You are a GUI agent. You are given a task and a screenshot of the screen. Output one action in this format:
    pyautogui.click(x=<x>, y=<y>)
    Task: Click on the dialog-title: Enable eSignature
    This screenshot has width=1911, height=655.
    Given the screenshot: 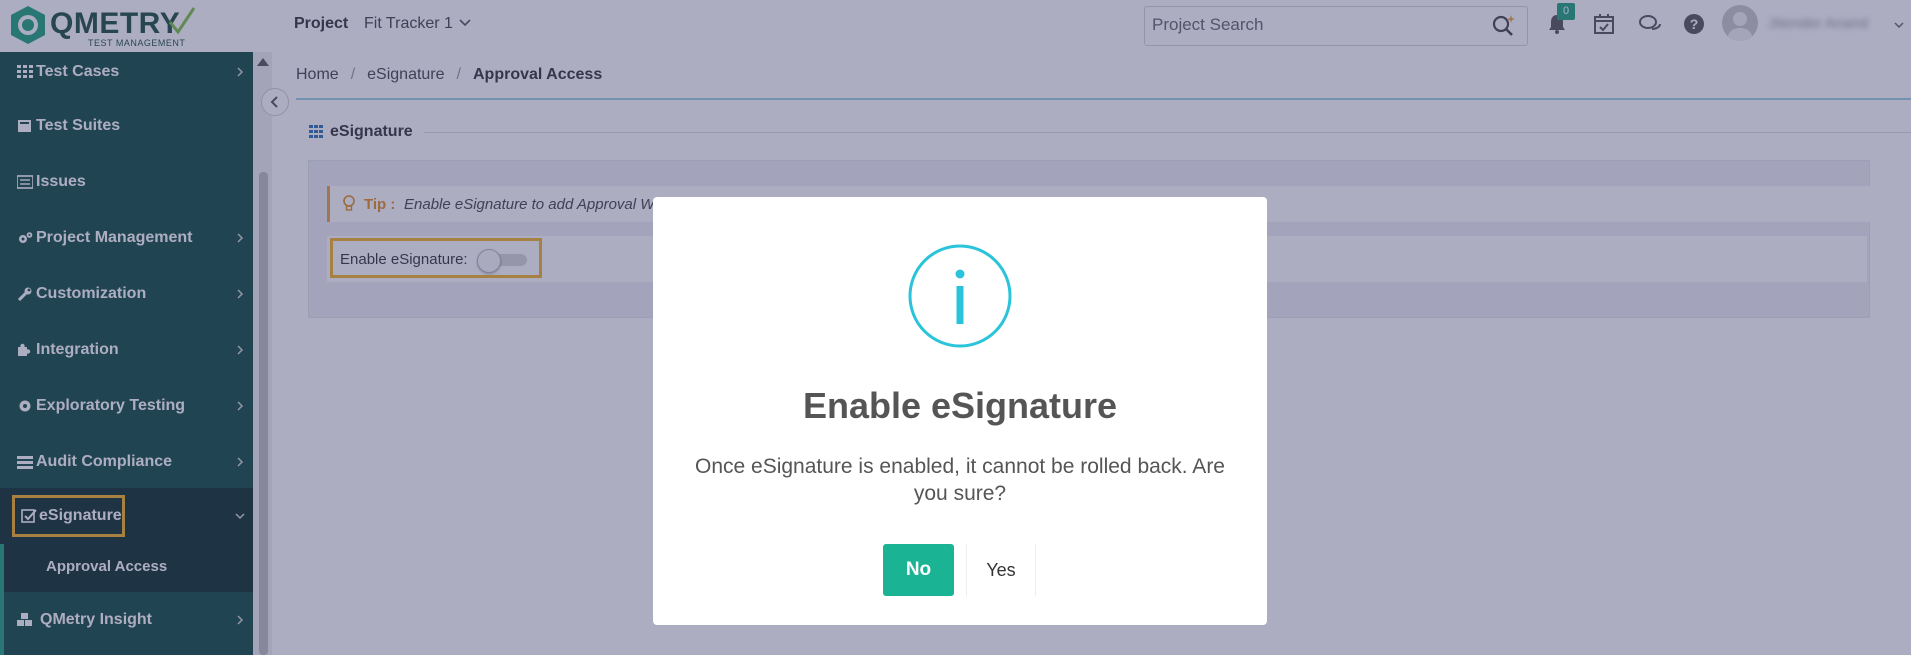 What is the action you would take?
    pyautogui.click(x=960, y=405)
    